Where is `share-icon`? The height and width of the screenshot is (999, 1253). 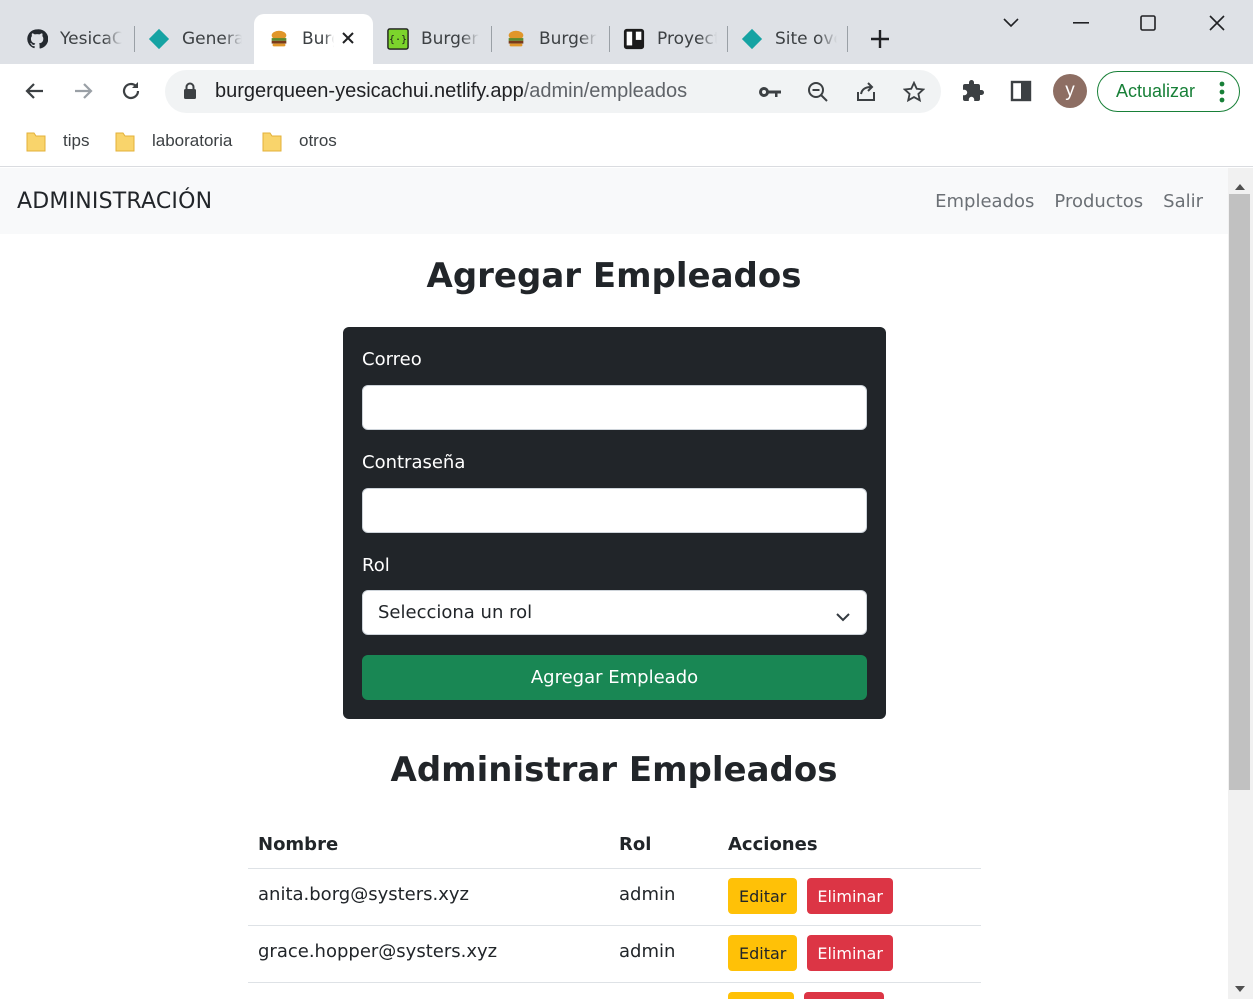 share-icon is located at coordinates (866, 92).